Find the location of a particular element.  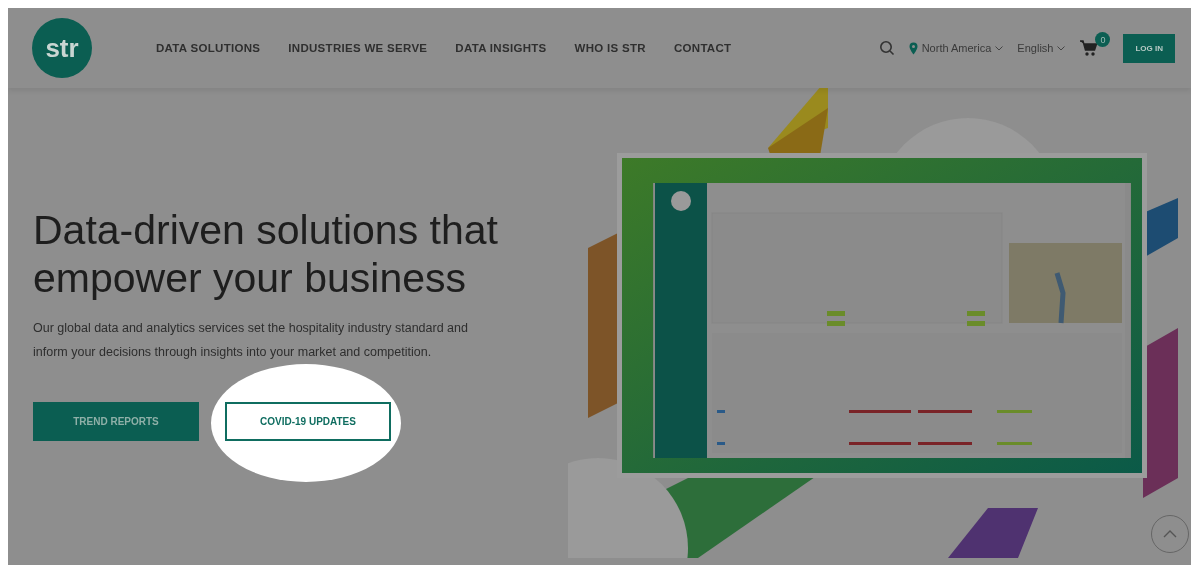

language-selector: English is located at coordinates (1041, 48).